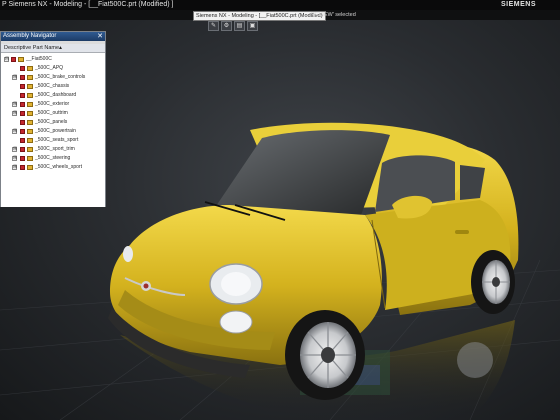 The image size is (560, 420). What do you see at coordinates (333, 15) in the screenshot?
I see `selection-status: REVIEW' selected` at bounding box center [333, 15].